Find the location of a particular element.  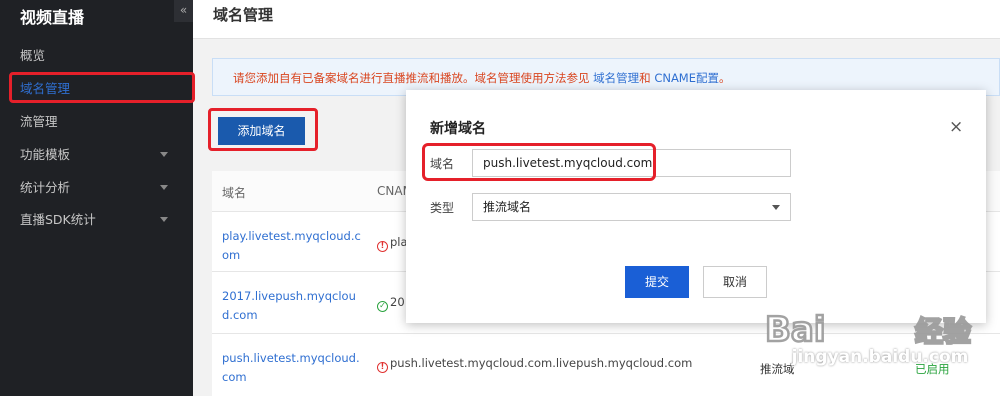

column-header-domain: 域名 is located at coordinates (234, 193).